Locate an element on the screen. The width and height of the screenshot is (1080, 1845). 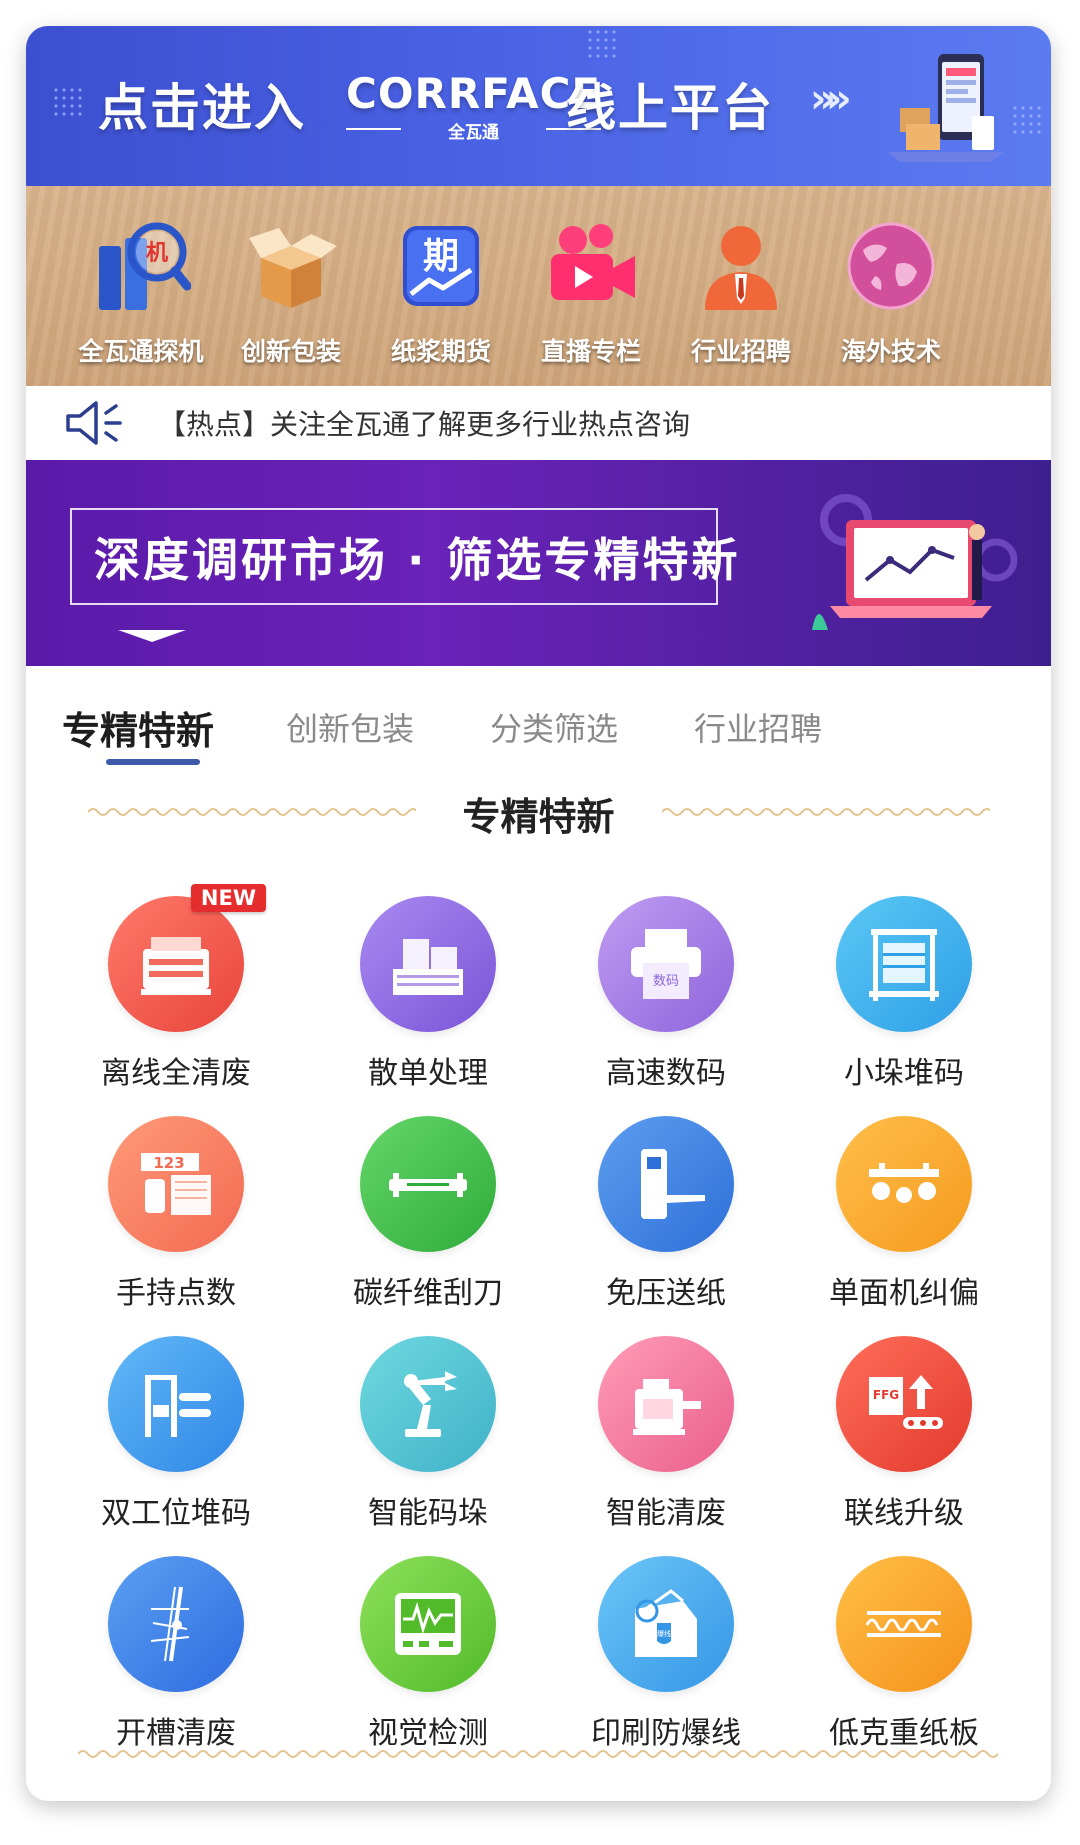
phone-shopping-illustration is located at coordinates (946, 108).